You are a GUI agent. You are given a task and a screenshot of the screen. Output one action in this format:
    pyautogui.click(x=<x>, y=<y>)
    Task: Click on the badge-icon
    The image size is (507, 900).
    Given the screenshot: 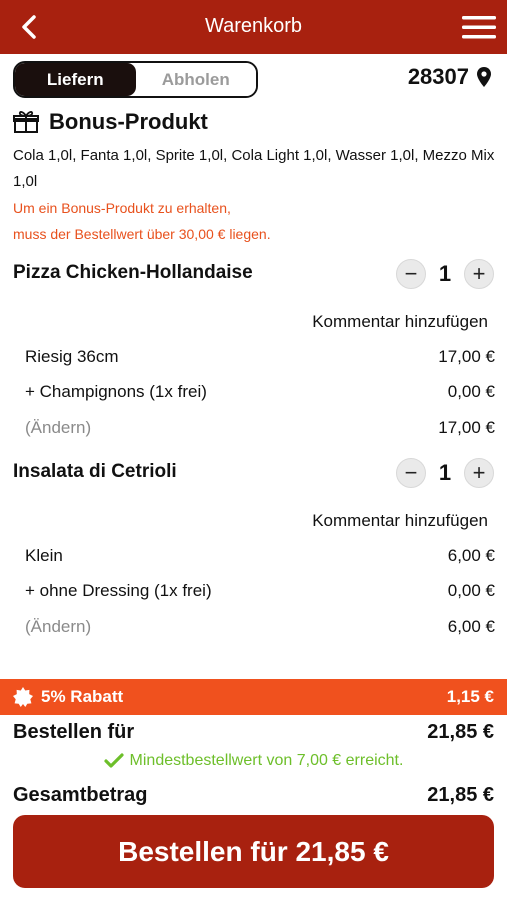 What is the action you would take?
    pyautogui.click(x=23, y=697)
    